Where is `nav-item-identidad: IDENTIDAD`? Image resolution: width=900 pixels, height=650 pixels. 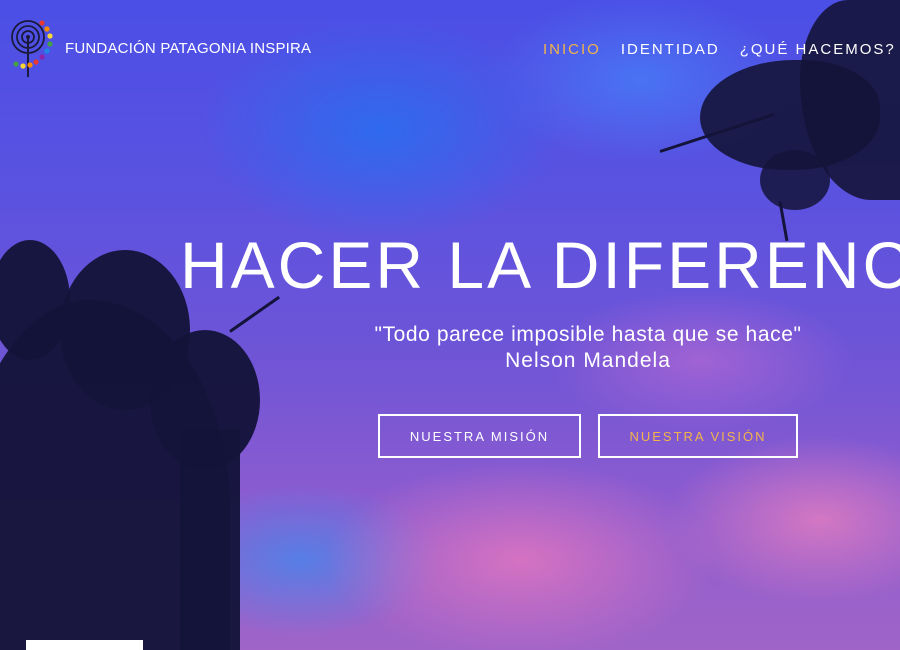 nav-item-identidad: IDENTIDAD is located at coordinates (670, 49).